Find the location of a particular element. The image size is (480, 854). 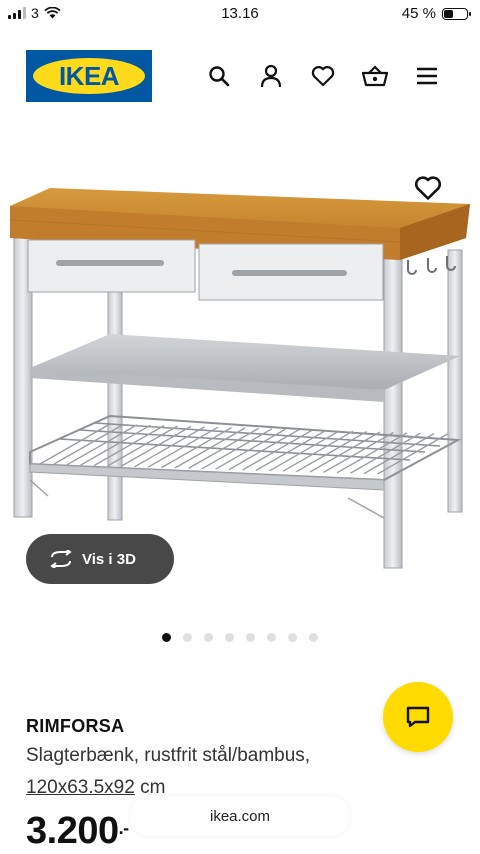

dimension-unit: cm is located at coordinates (150, 787).